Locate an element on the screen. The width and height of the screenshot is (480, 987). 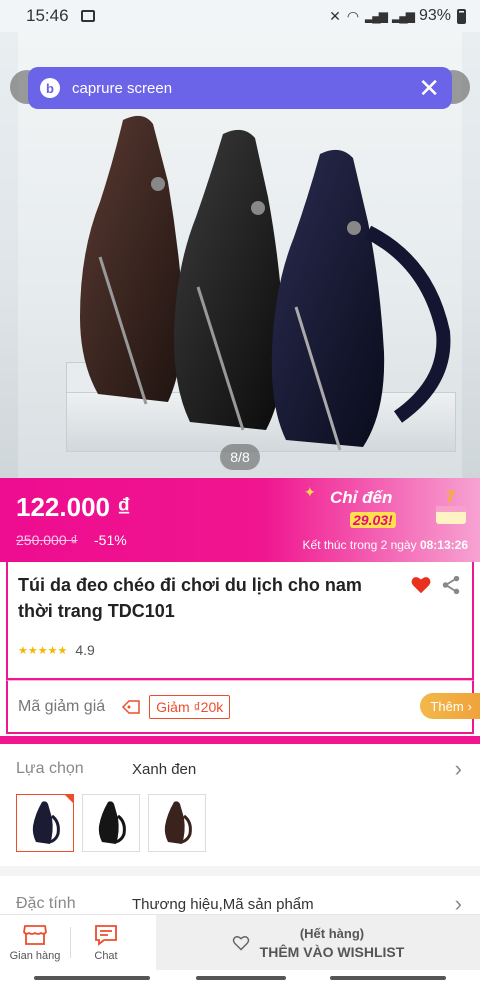
accent-divider is located at coordinates (240, 740).